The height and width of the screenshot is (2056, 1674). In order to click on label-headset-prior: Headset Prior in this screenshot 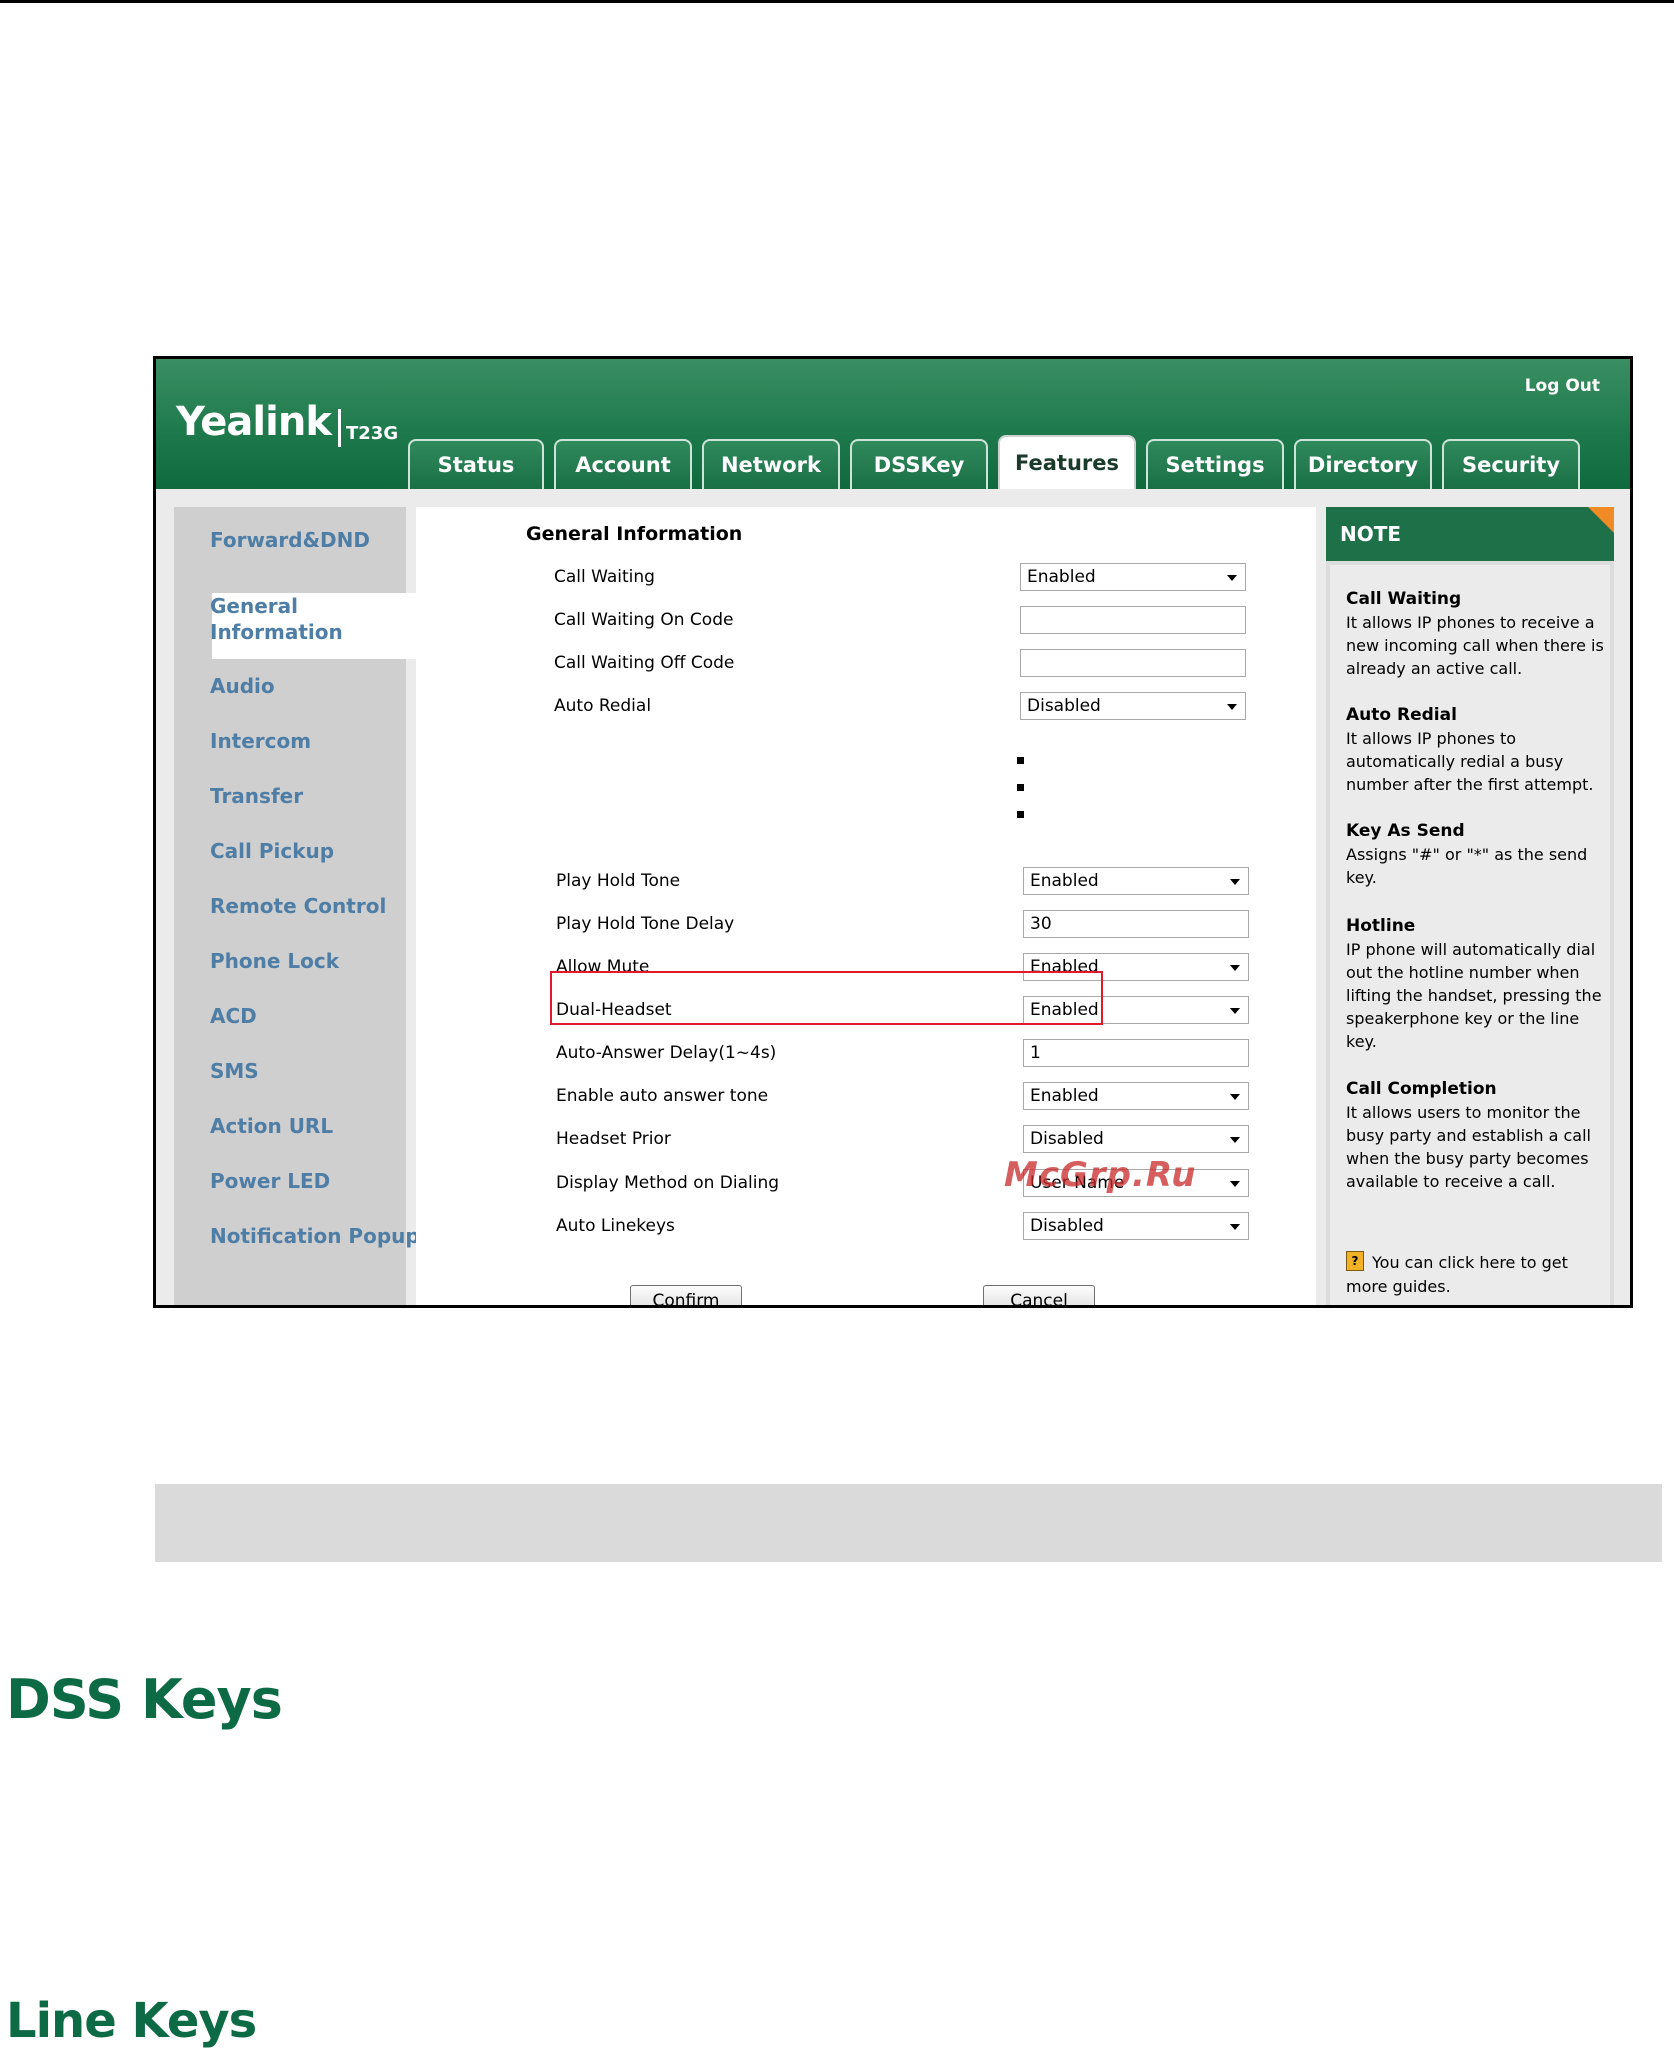, I will do `click(613, 1139)`.